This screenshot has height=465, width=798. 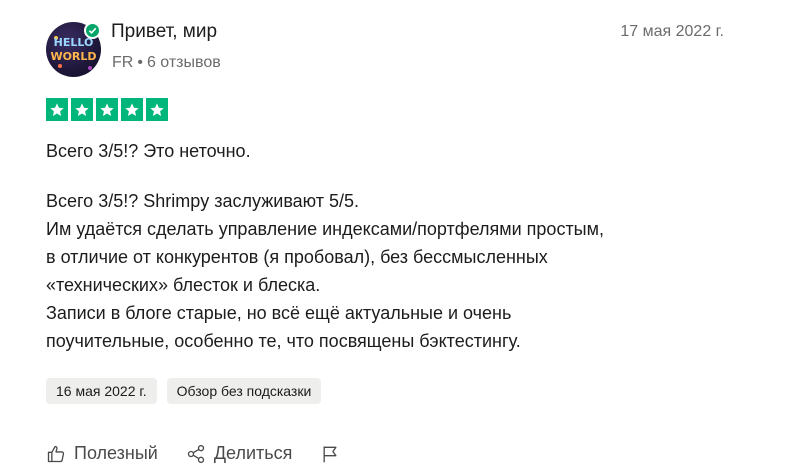 I want to click on experience-date-tag: 16 мая 2022 г., so click(x=101, y=391).